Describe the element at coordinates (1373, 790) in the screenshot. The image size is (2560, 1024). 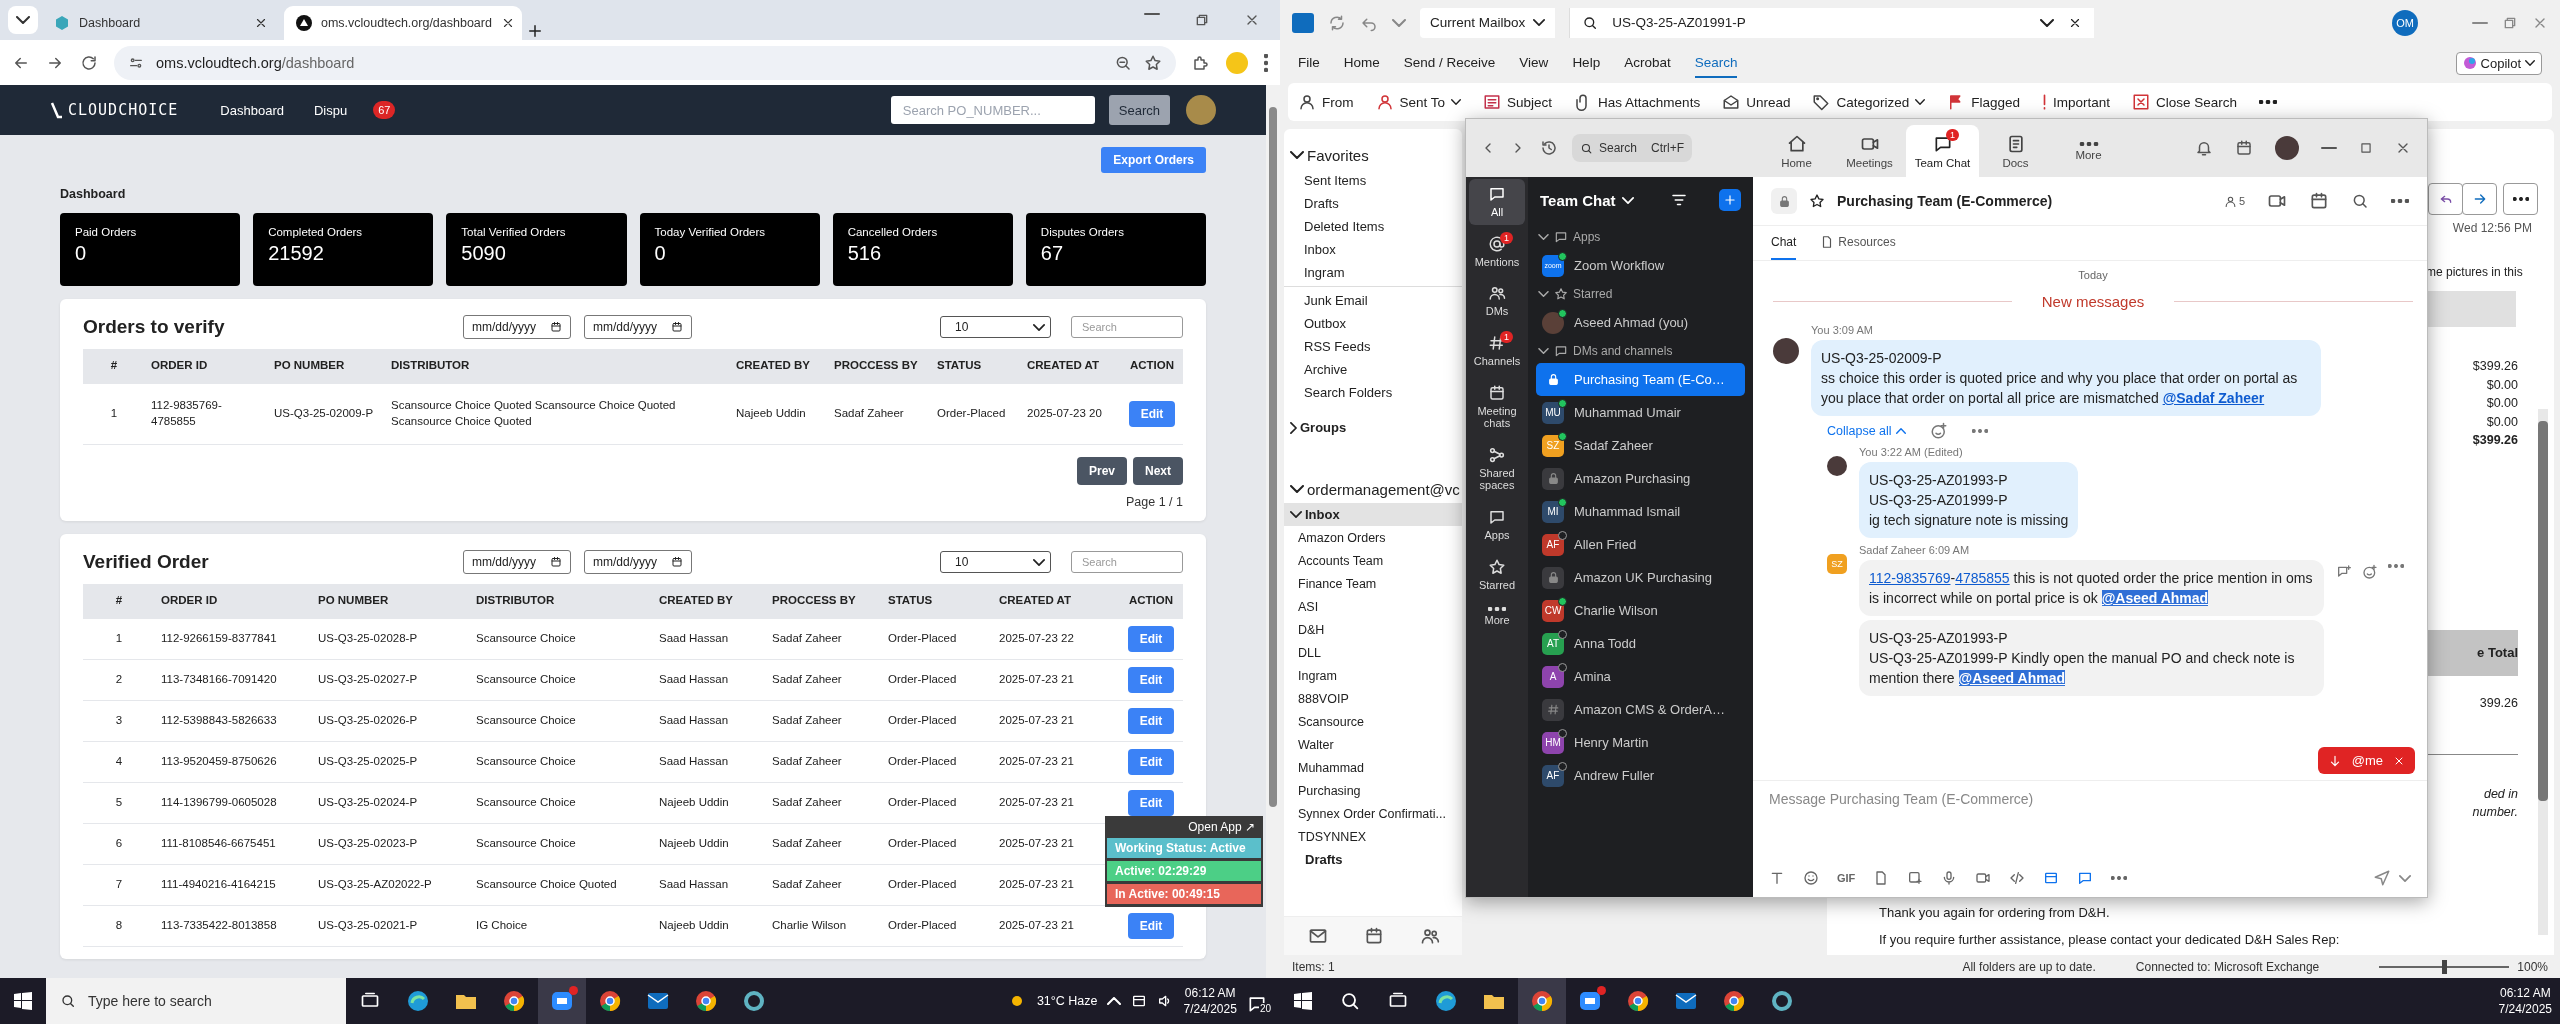
I see `folder-item: Purchasing` at that location.